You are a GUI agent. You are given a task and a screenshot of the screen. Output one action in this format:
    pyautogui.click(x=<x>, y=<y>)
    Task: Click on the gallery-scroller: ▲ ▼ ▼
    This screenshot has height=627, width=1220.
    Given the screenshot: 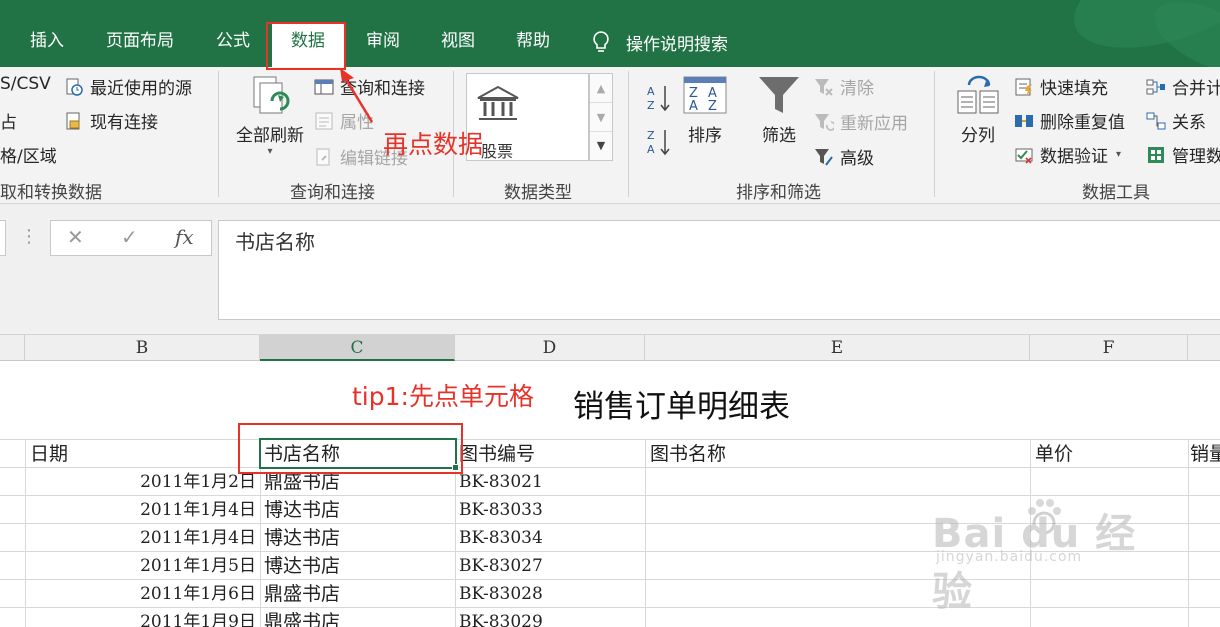 What is the action you would take?
    pyautogui.click(x=601, y=117)
    